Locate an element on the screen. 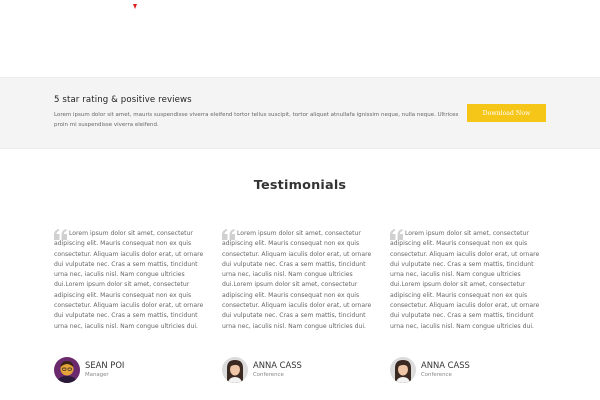  avatar-man-glasses-icon is located at coordinates (67, 370).